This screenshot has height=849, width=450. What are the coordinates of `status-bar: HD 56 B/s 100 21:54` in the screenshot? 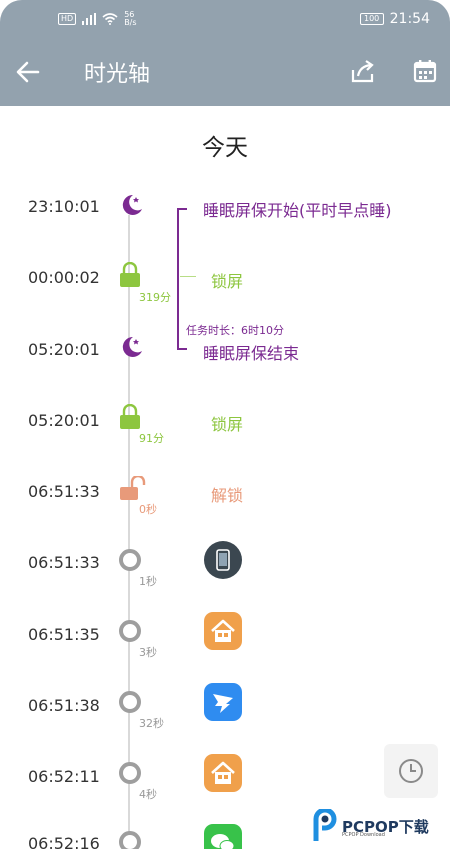 It's located at (225, 19).